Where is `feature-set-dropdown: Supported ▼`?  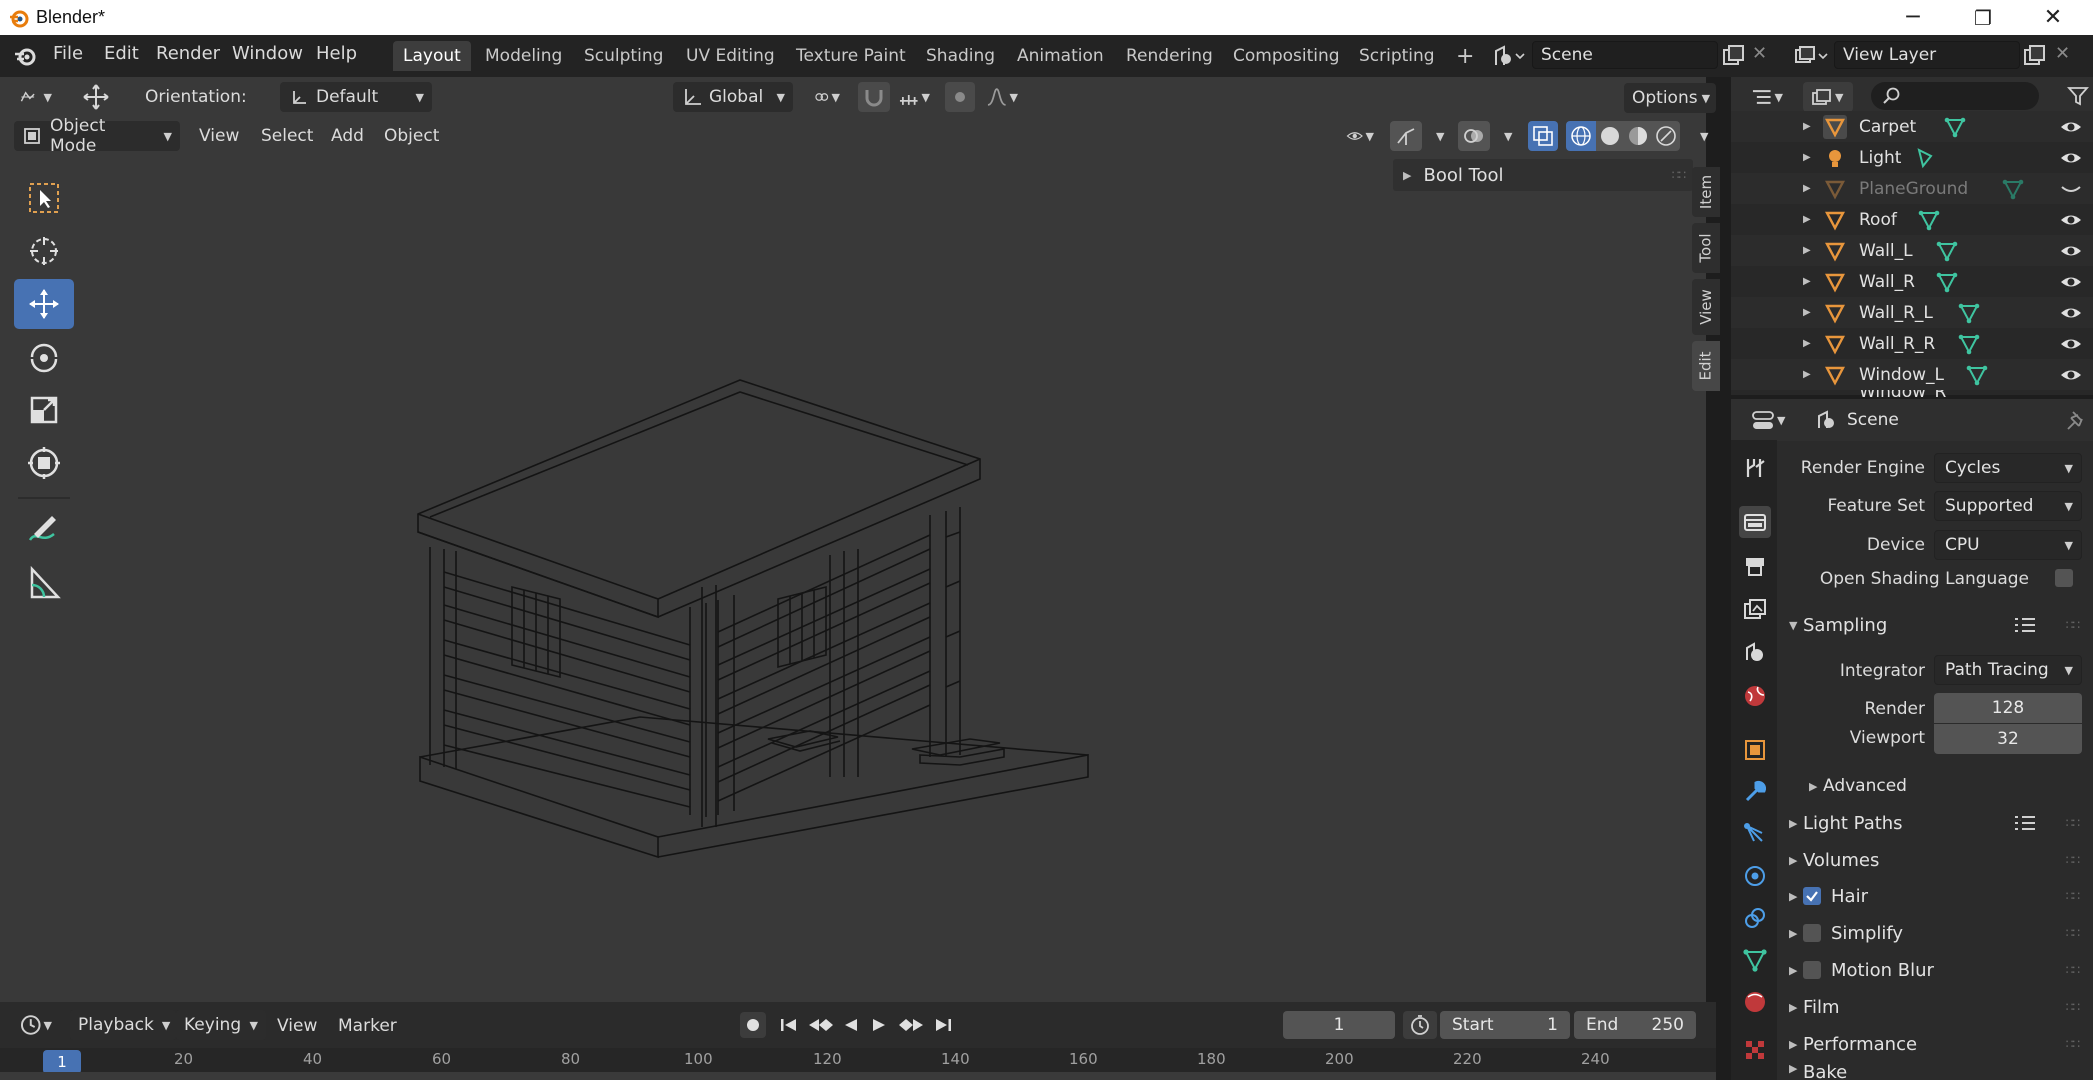
feature-set-dropdown: Supported ▼ is located at coordinates (2008, 506).